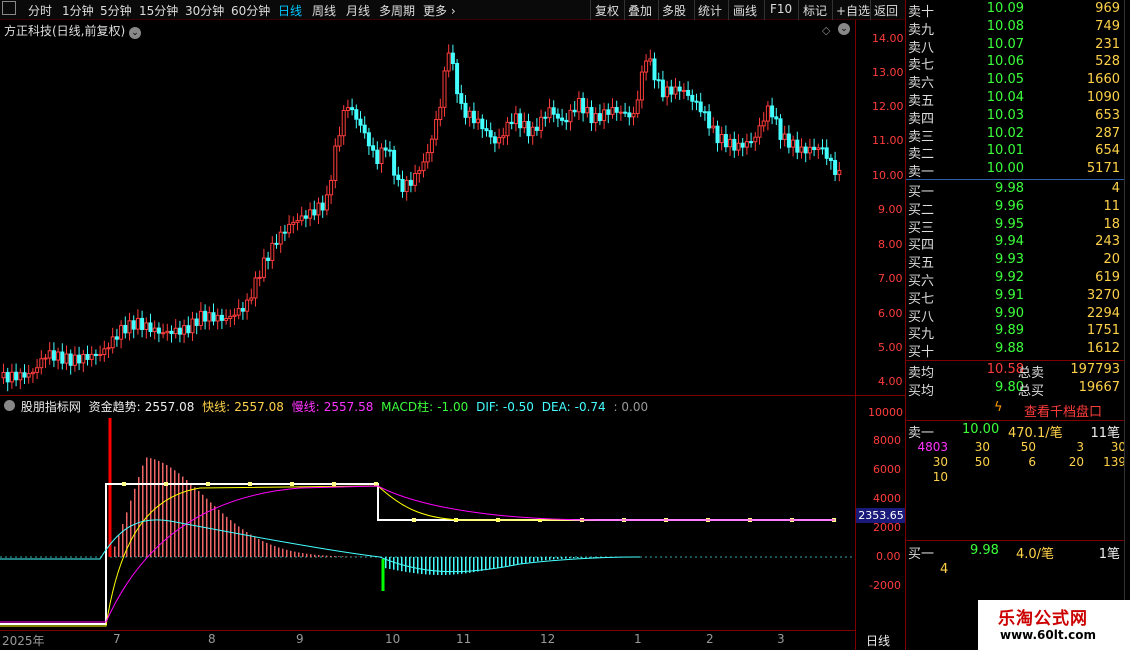 Image resolution: width=1130 pixels, height=650 pixels. I want to click on period-multi: 多周期, so click(397, 10).